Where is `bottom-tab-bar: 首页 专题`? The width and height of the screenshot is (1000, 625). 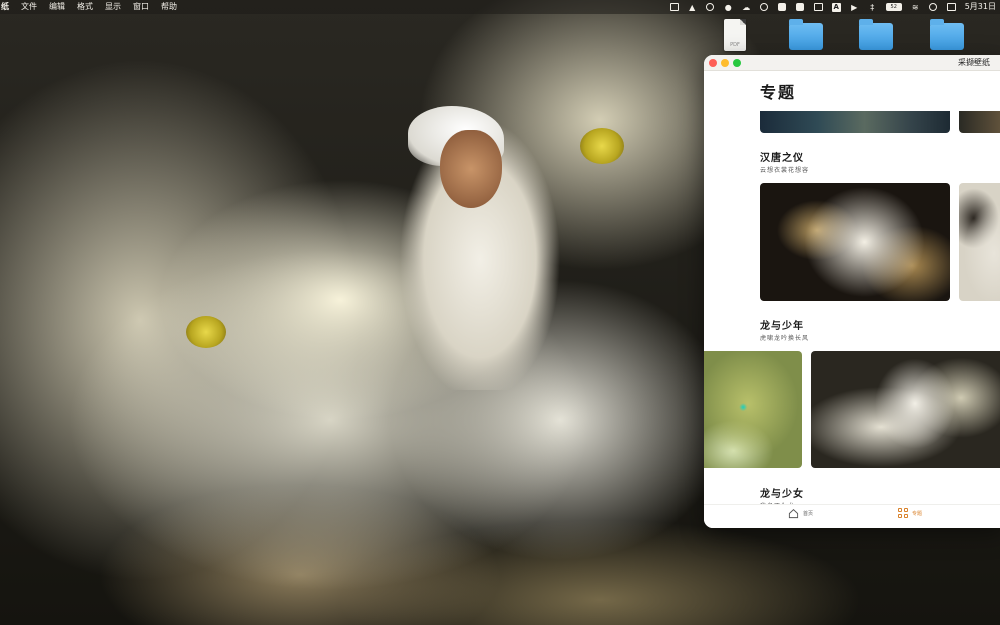 bottom-tab-bar: 首页 专题 is located at coordinates (852, 516).